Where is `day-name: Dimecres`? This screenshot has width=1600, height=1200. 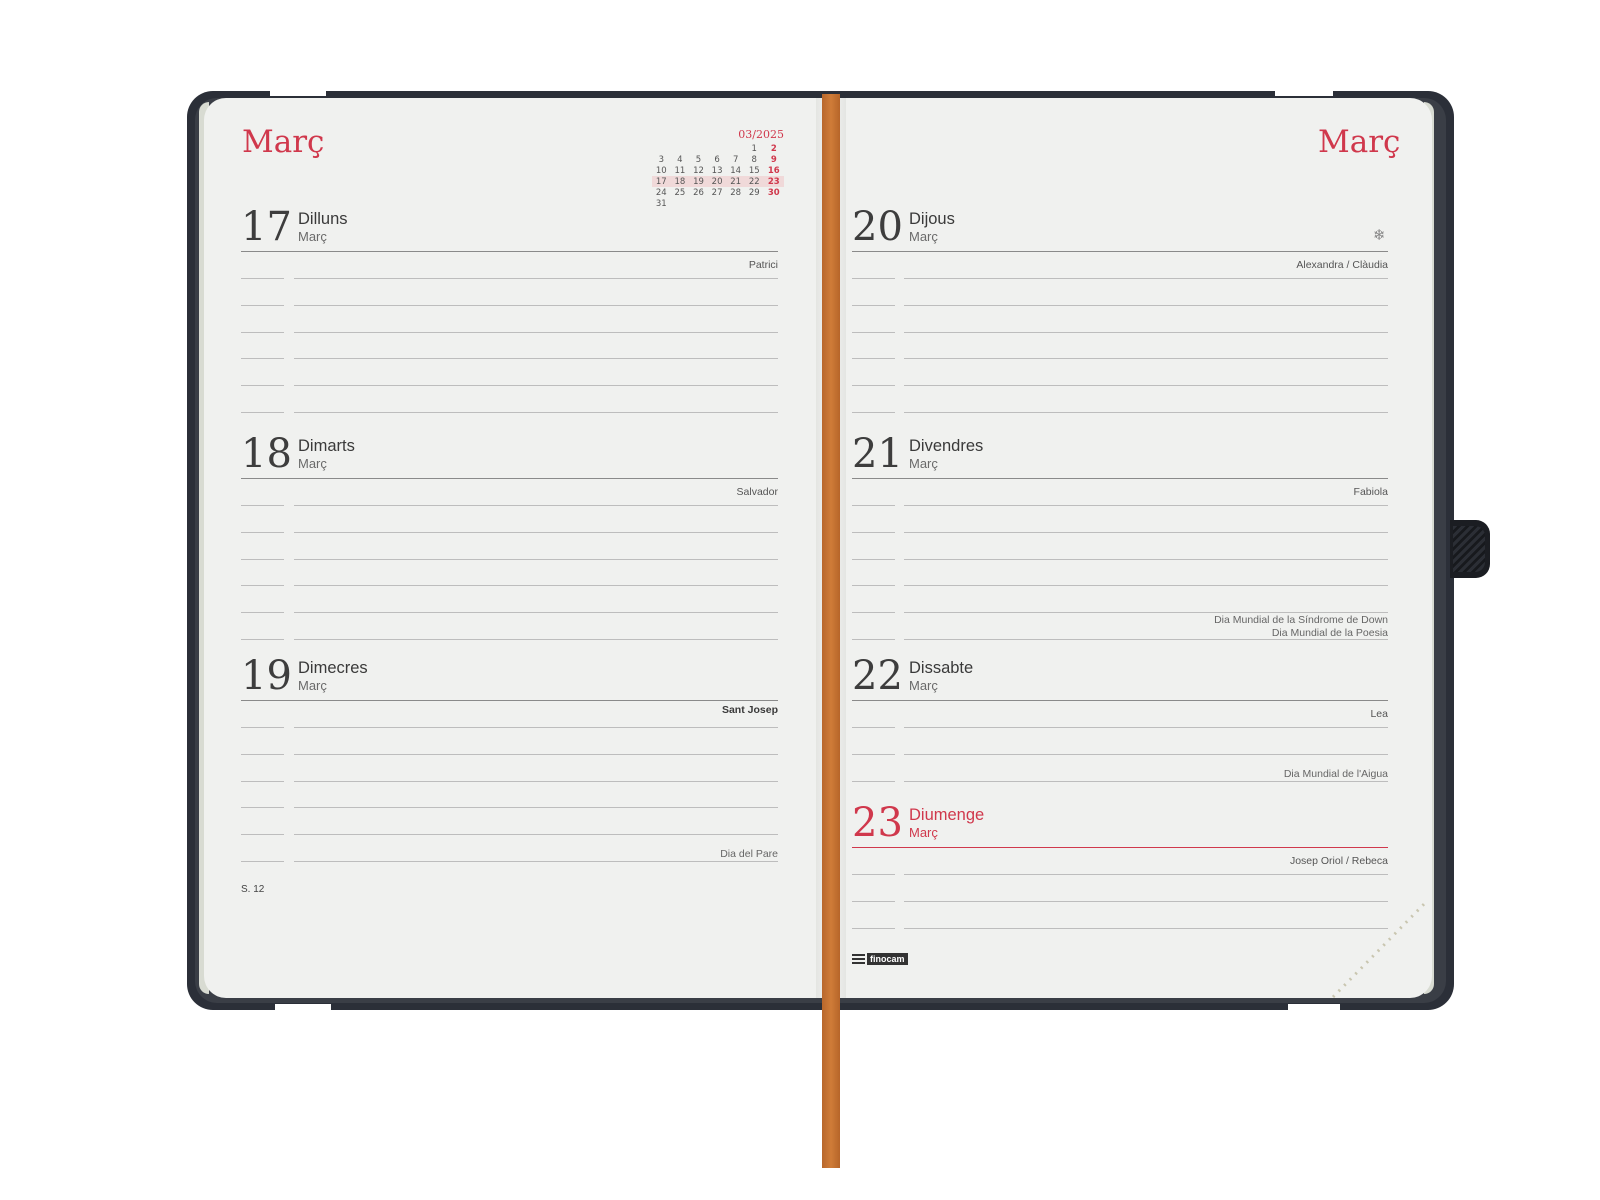
day-name: Dimecres is located at coordinates (333, 668).